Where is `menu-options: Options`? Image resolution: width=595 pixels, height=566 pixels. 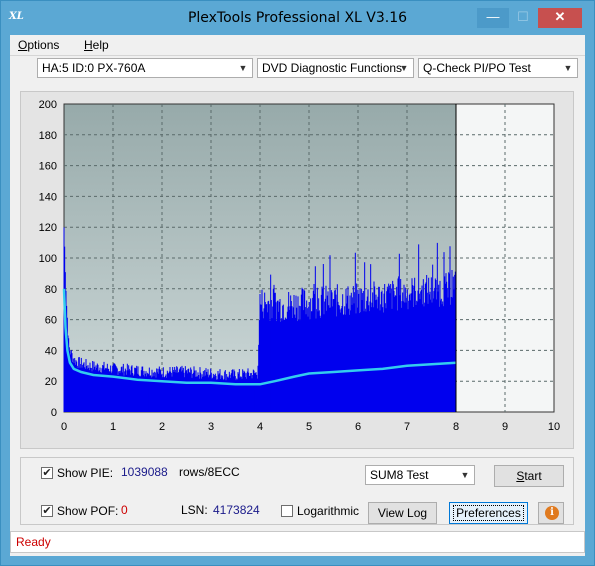
menu-options: Options is located at coordinates (38, 45).